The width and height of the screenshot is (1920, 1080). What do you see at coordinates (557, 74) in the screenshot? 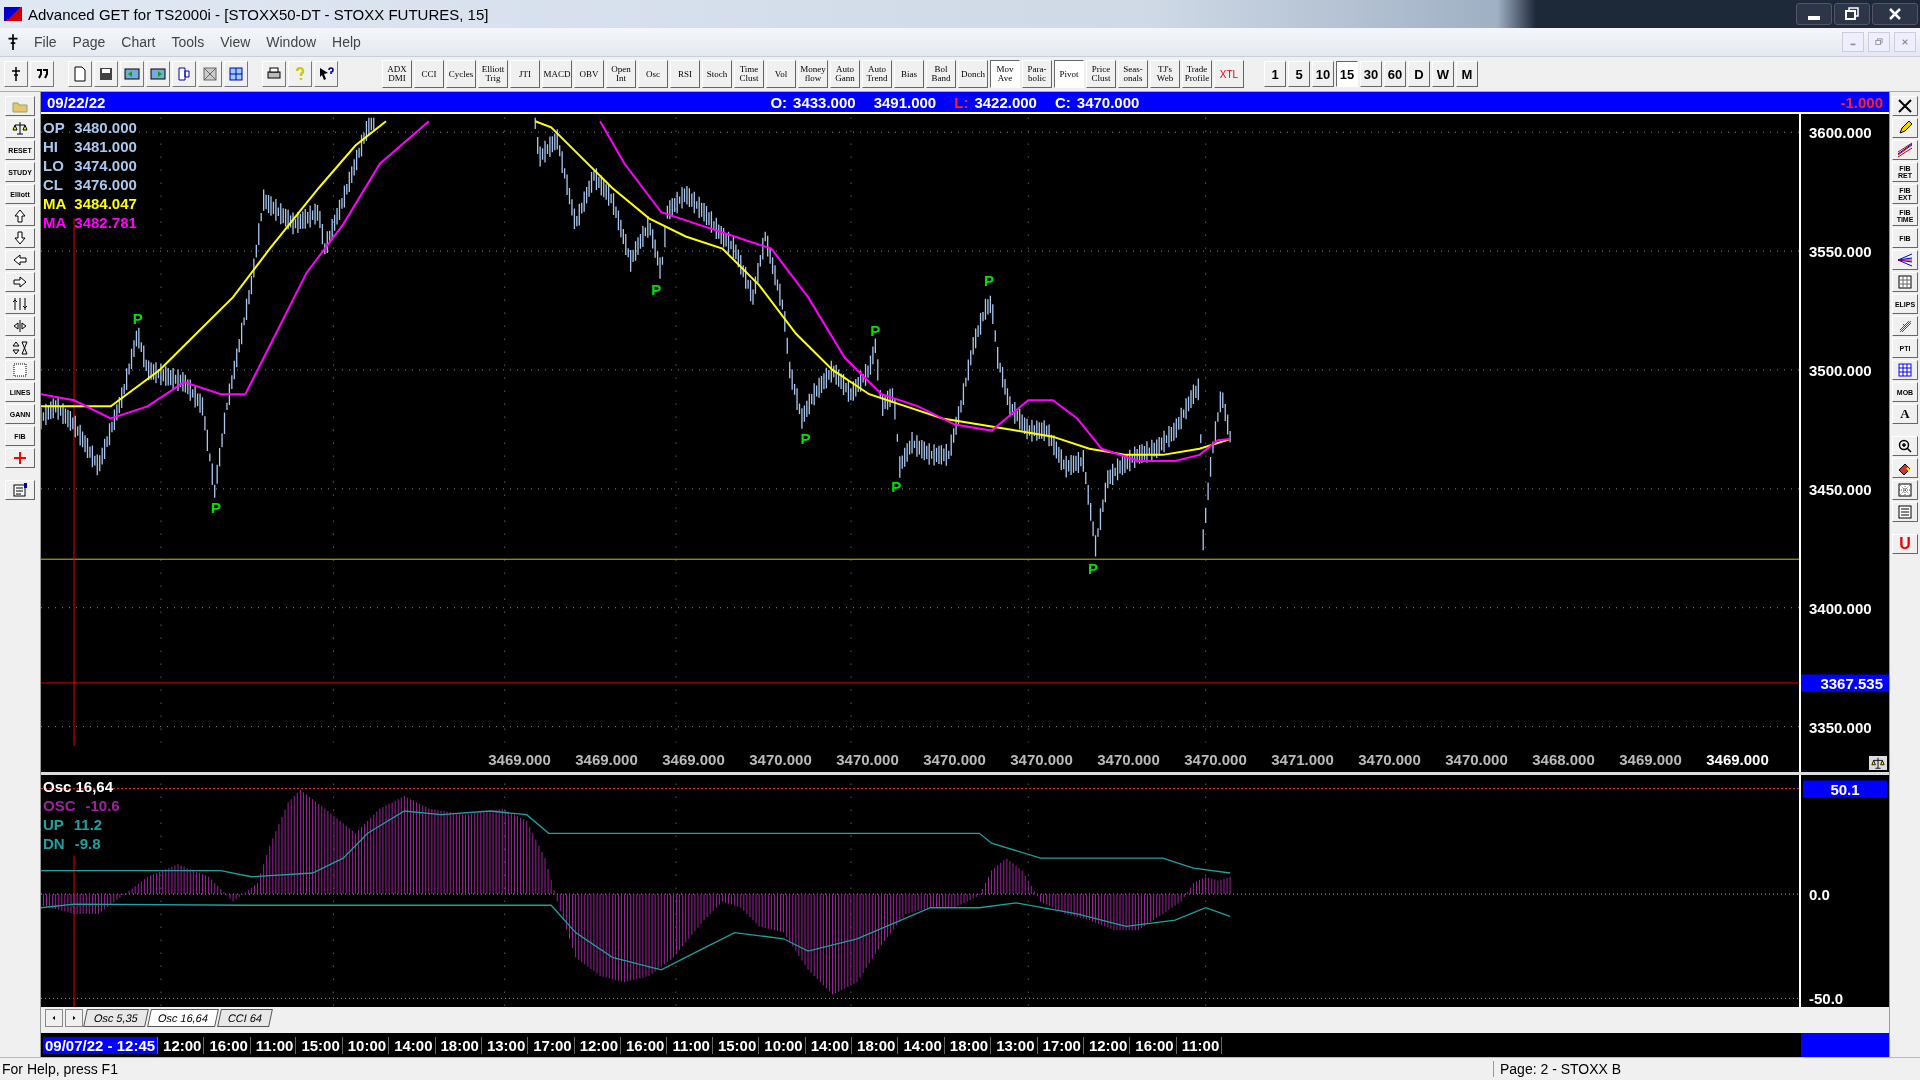
I see `indicator-button: MACD` at bounding box center [557, 74].